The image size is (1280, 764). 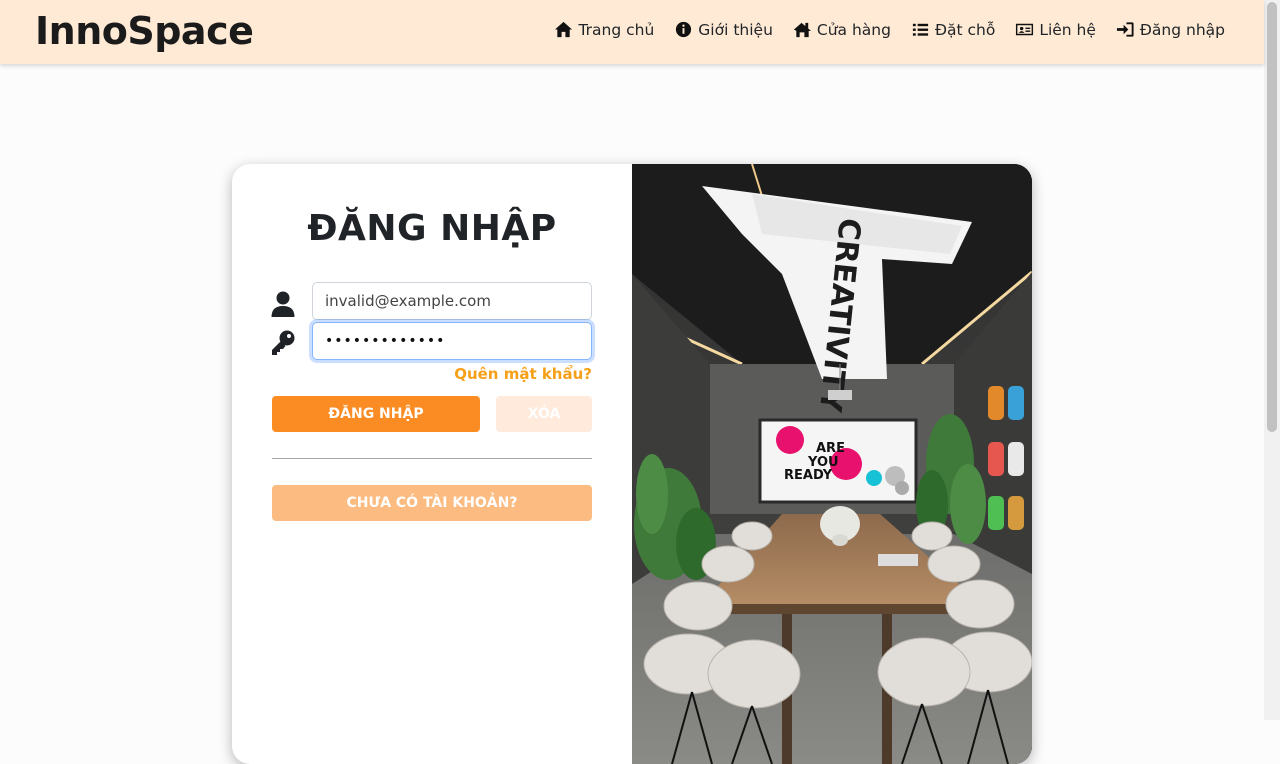 I want to click on nav-item-booking: Đặt chỗ, so click(x=953, y=29).